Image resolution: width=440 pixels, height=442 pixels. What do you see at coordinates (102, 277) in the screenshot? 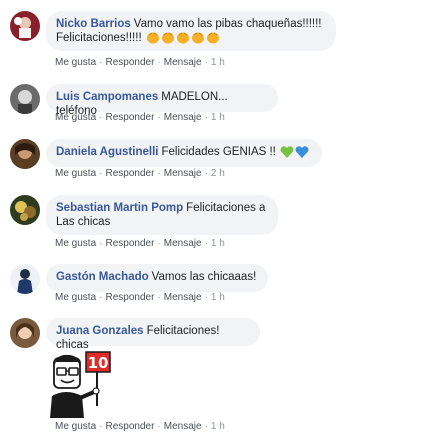
I see `author-link: Gastón Machado` at bounding box center [102, 277].